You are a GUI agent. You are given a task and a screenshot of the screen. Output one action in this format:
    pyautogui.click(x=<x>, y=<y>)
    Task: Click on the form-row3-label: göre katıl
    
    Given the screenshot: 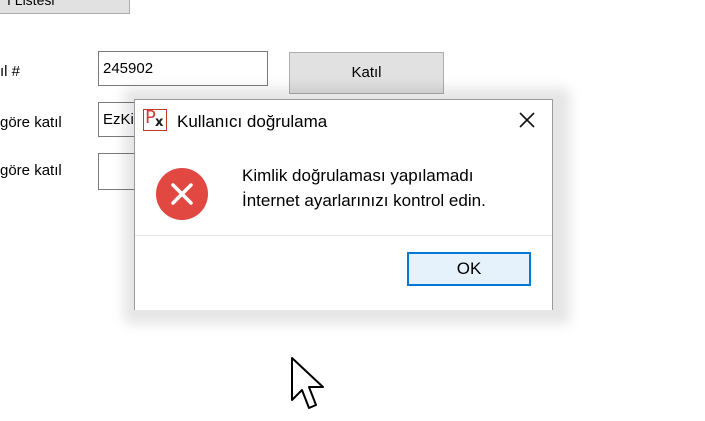 What is the action you would take?
    pyautogui.click(x=31, y=170)
    